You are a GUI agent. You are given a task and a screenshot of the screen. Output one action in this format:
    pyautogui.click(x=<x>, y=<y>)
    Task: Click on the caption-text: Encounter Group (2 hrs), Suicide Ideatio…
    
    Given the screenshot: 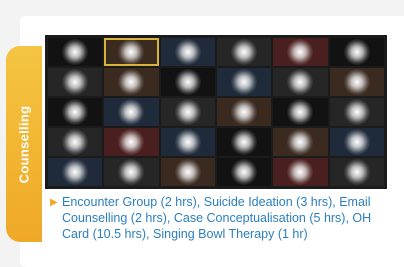 What is the action you would take?
    pyautogui.click(x=217, y=218)
    